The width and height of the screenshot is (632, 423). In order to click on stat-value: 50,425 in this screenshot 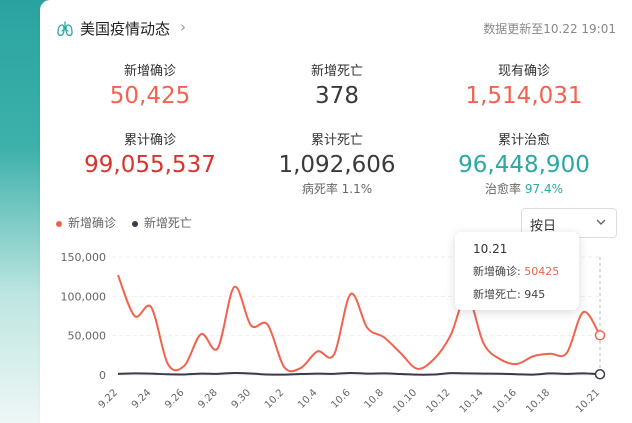, I will do `click(150, 96)`.